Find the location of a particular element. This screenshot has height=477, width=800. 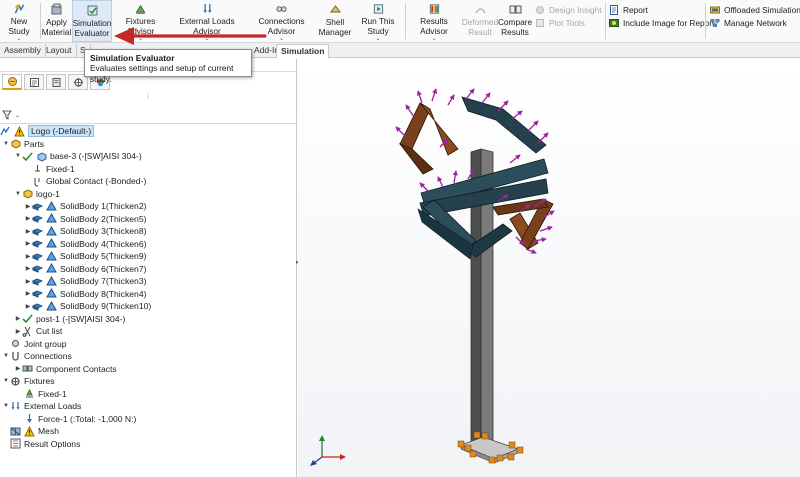

tab-assembly: Assembly is located at coordinates (23, 51).